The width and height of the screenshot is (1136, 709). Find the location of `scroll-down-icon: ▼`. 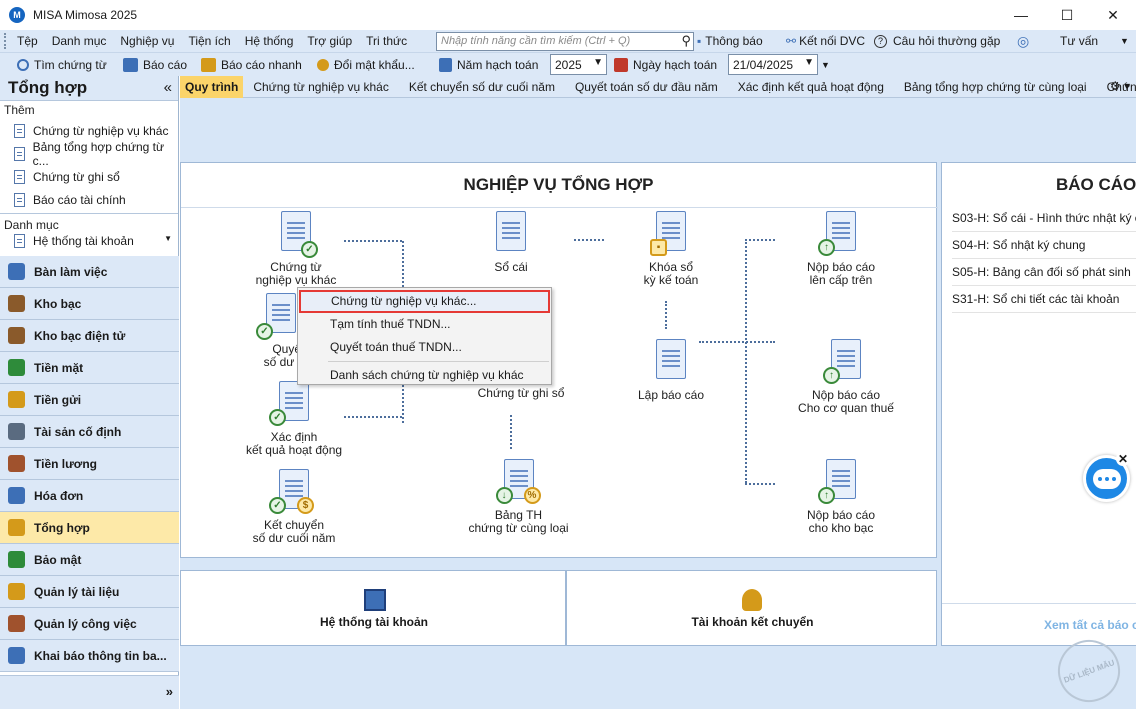

scroll-down-icon: ▼ is located at coordinates (168, 238).